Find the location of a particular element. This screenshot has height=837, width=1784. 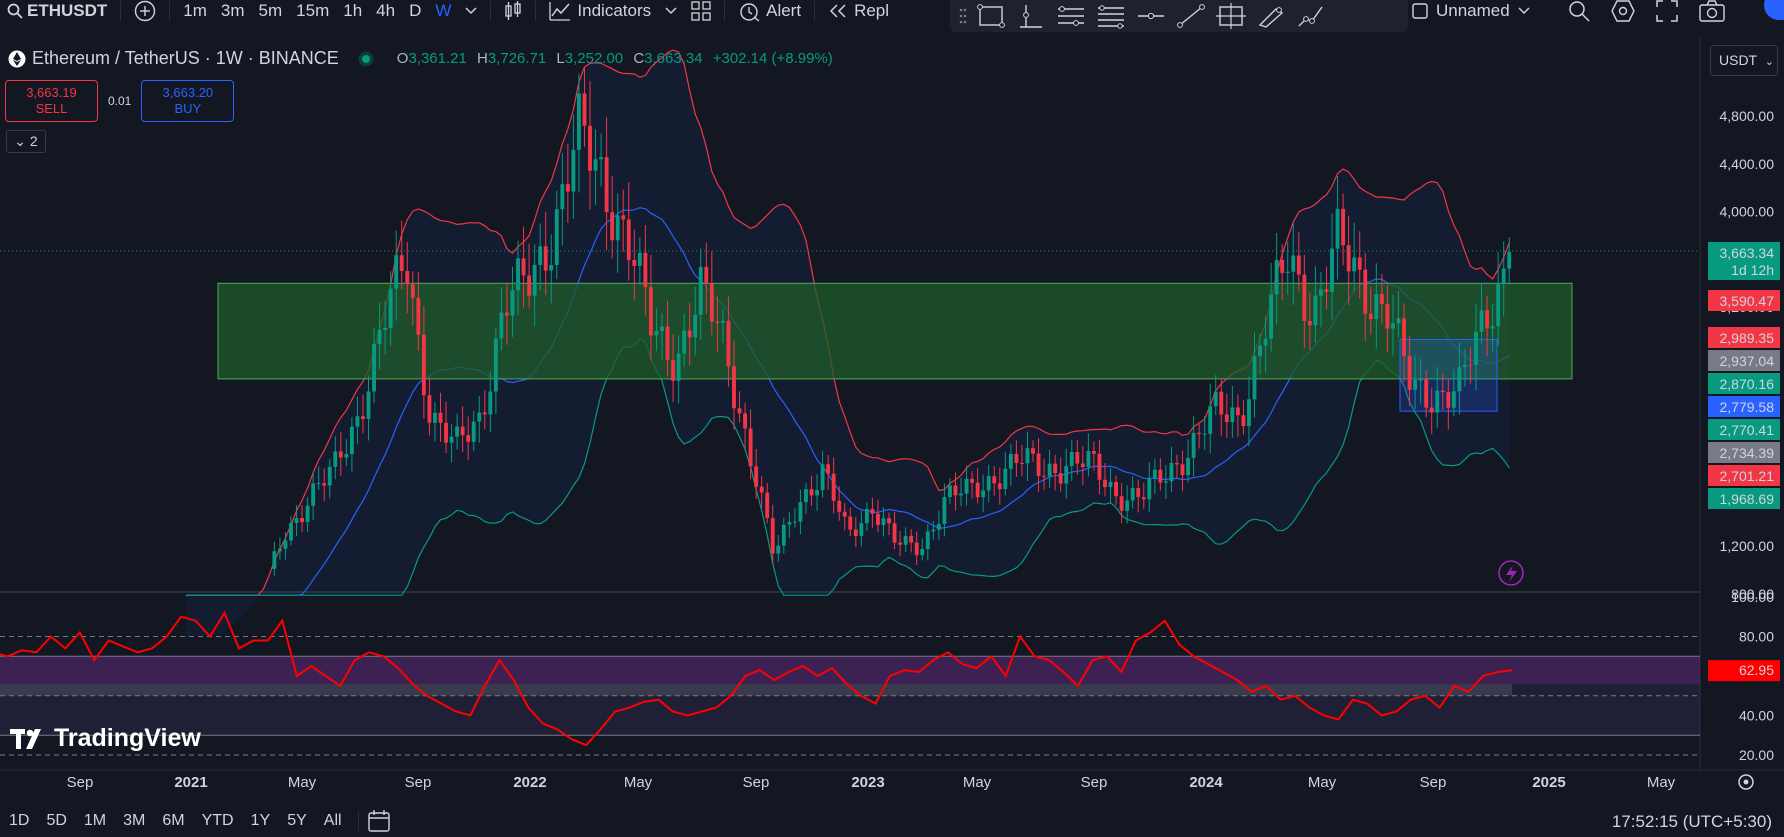

go-to-date-icon is located at coordinates (380, 821).